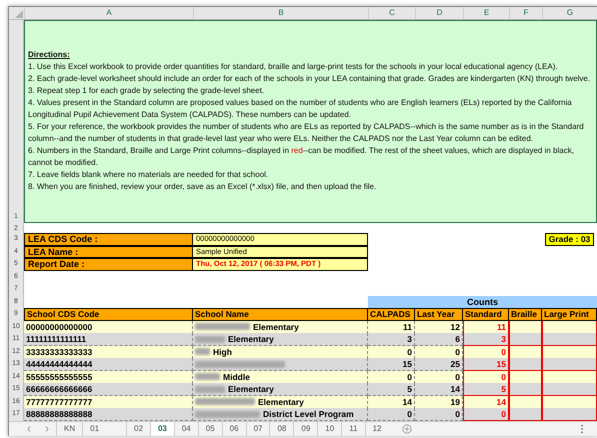  Describe the element at coordinates (280, 314) in the screenshot. I see `column-heading: School Name` at that location.